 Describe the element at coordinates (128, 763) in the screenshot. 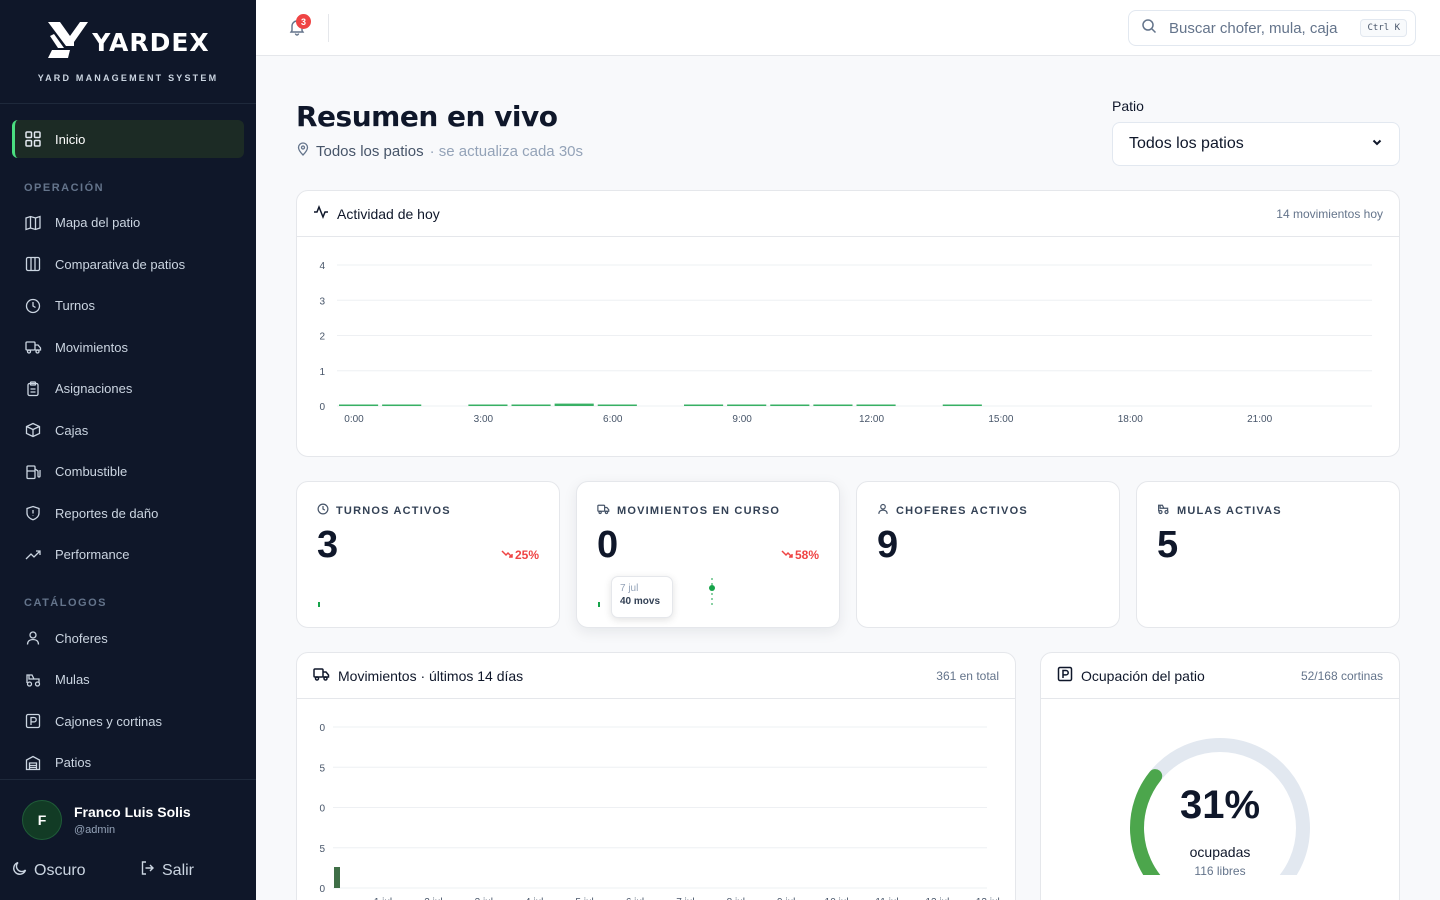

I see `sidebar-item-patios: Patios` at that location.